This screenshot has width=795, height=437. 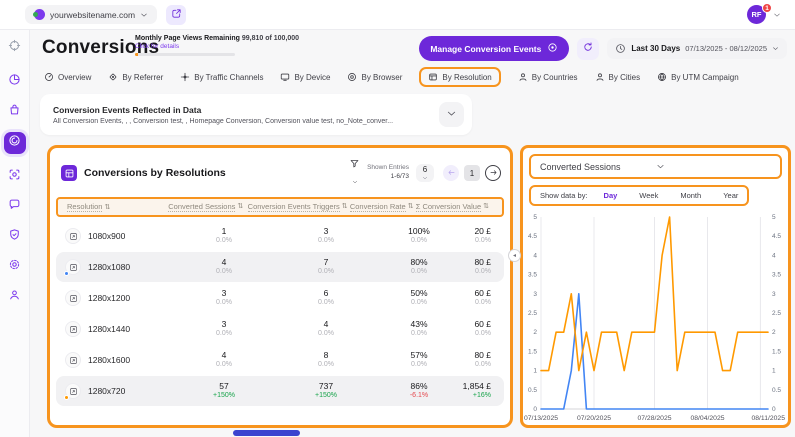 What do you see at coordinates (467, 77) in the screenshot?
I see `tab-label: By Resolution` at bounding box center [467, 77].